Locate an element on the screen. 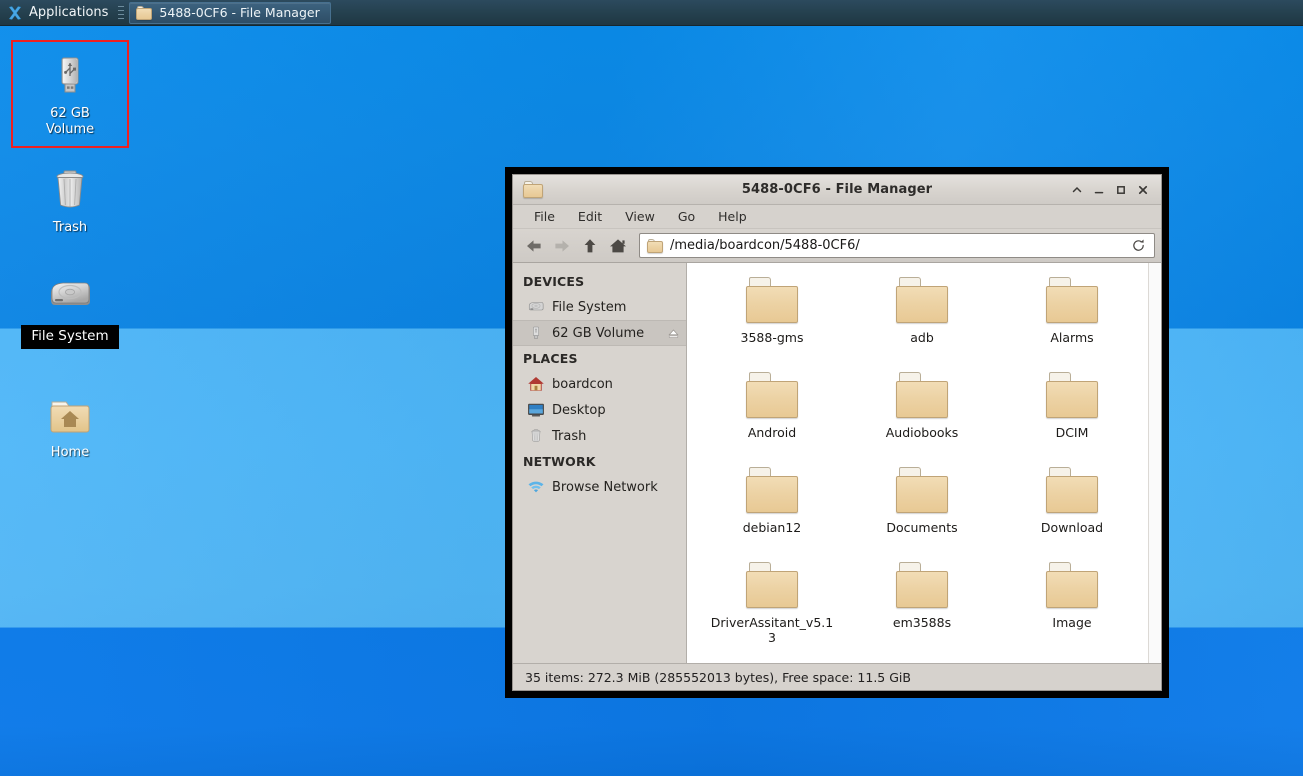 This screenshot has width=1303, height=776. file-item-label: Android is located at coordinates (772, 432).